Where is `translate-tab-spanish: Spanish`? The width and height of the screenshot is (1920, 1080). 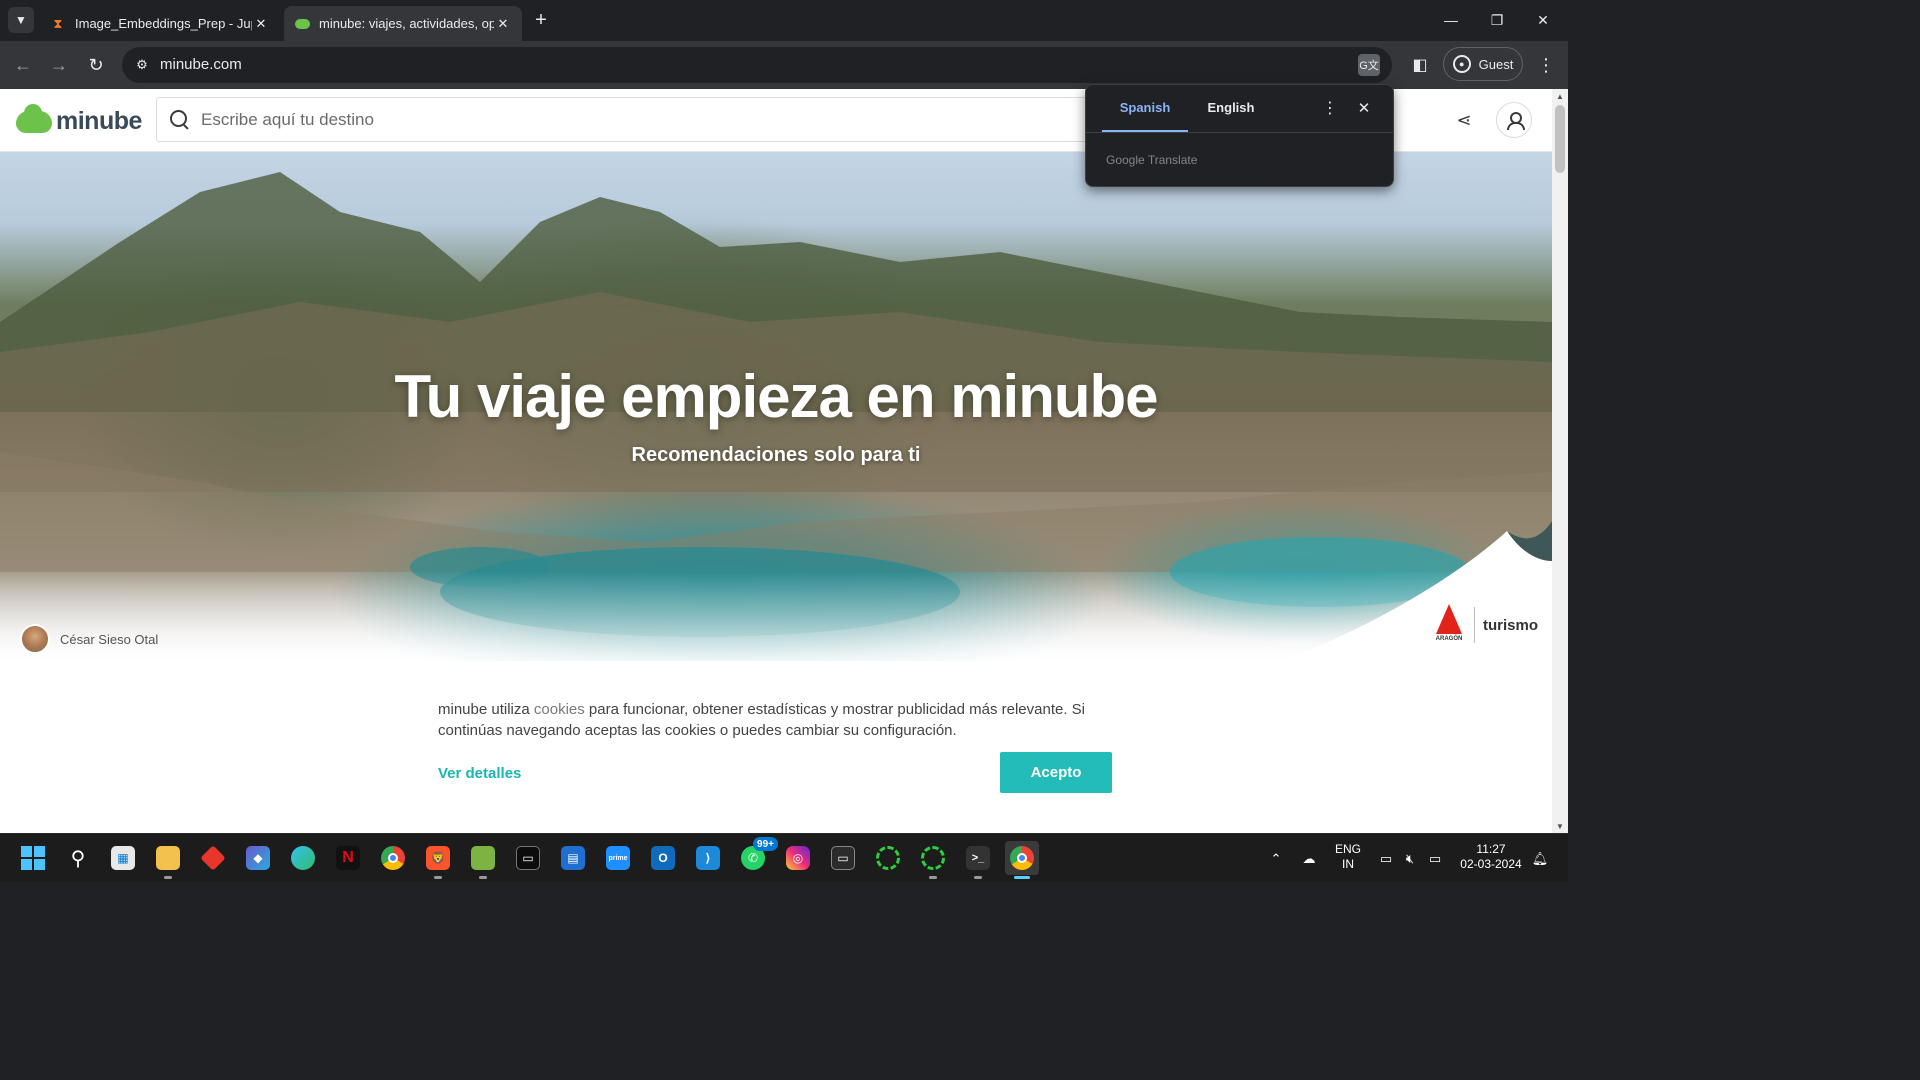 translate-tab-spanish: Spanish is located at coordinates (1145, 108).